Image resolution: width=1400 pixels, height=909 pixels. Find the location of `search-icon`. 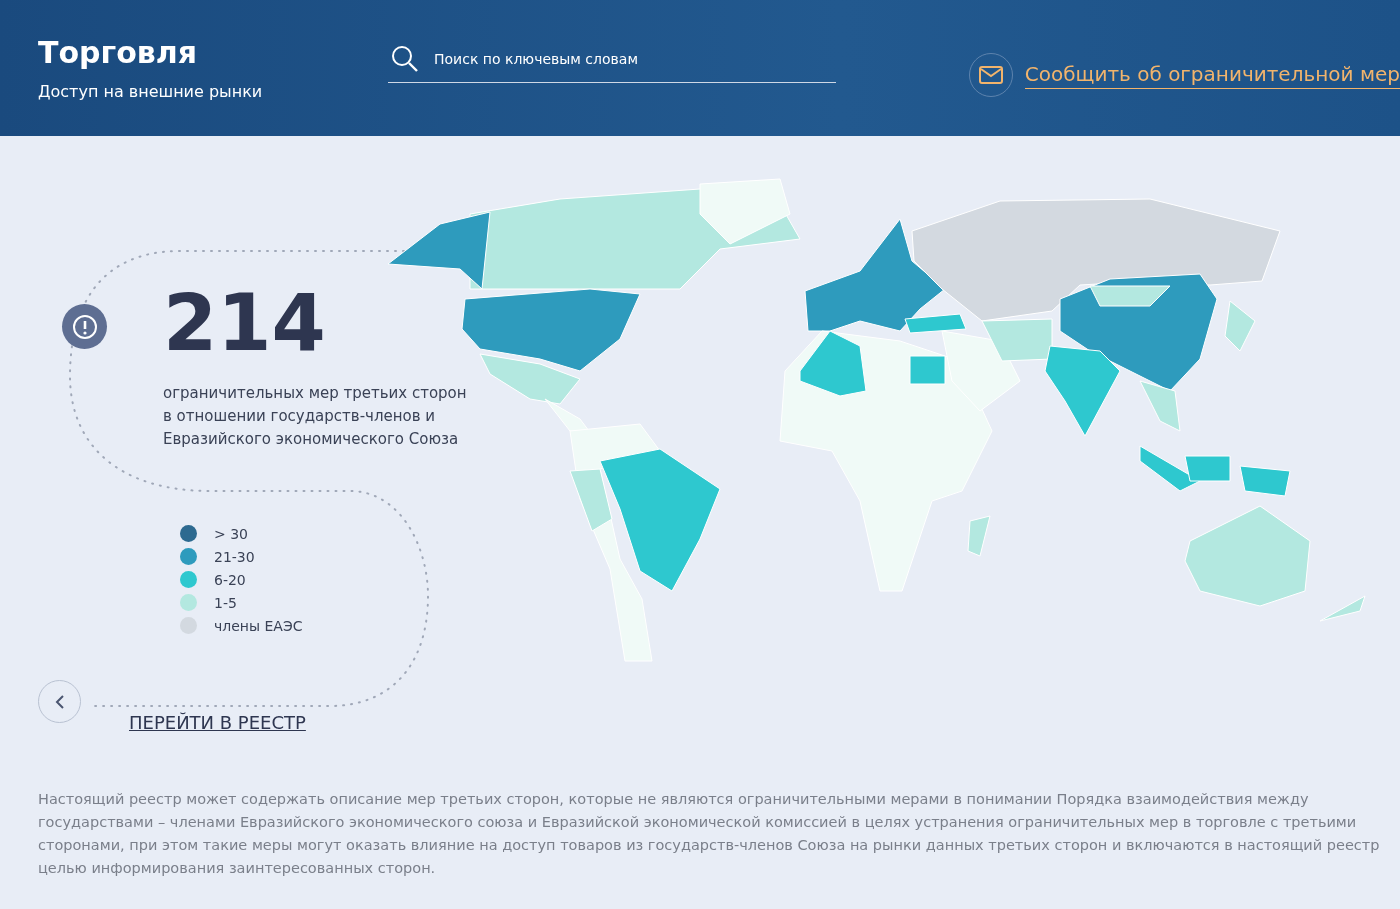

search-icon is located at coordinates (405, 58).